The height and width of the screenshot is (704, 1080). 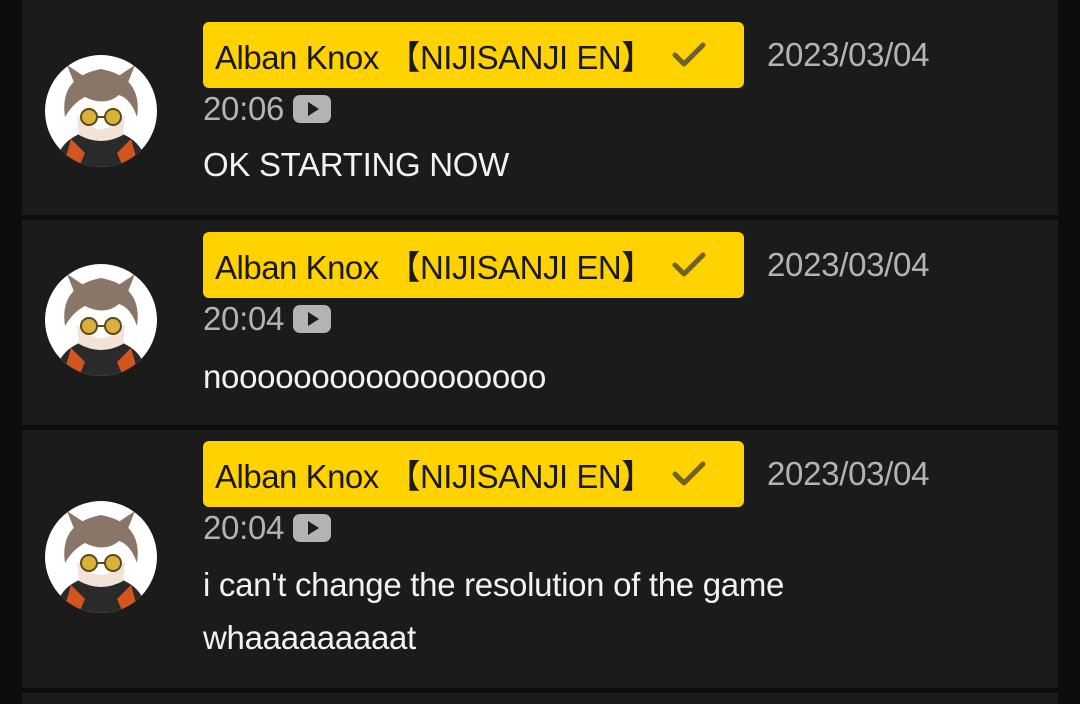 What do you see at coordinates (540, 698) in the screenshot?
I see `chat-message-partial` at bounding box center [540, 698].